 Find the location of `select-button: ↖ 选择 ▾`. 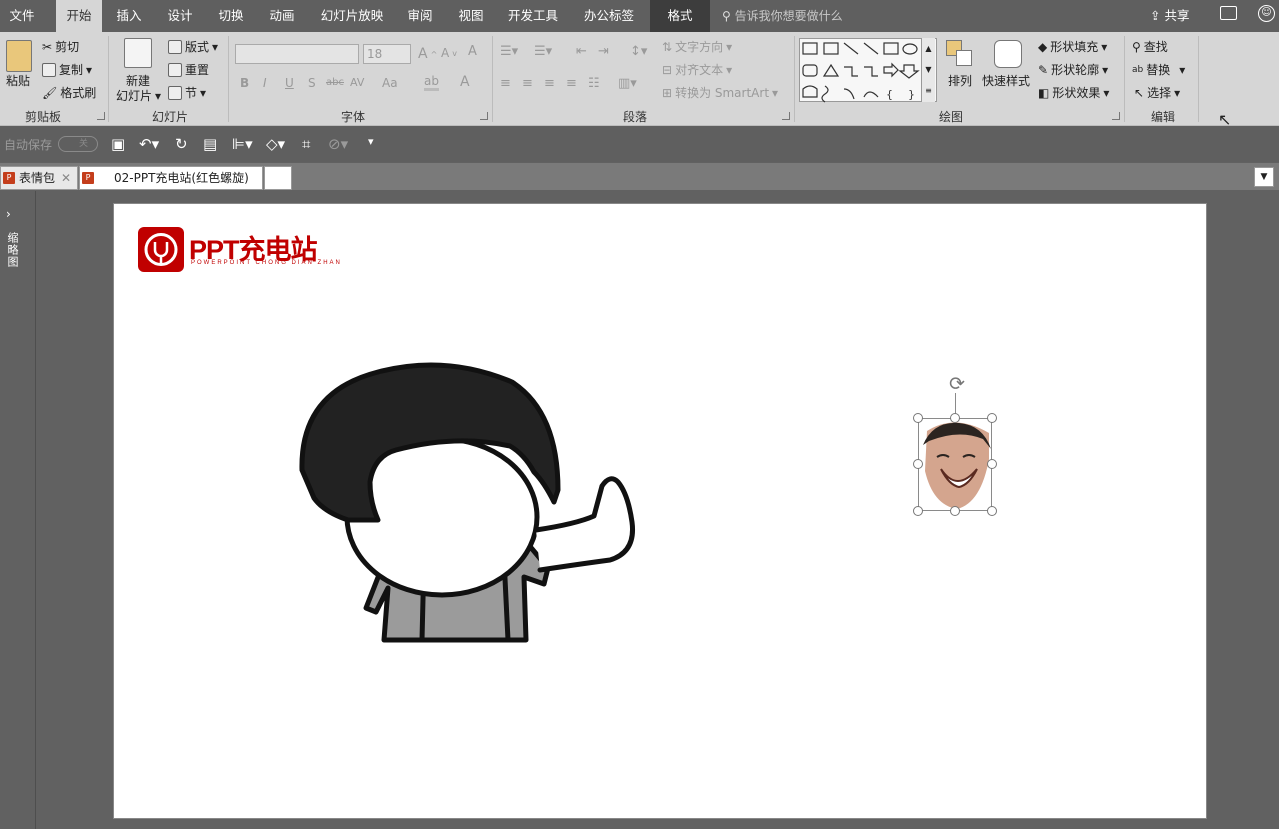

select-button: ↖ 选择 ▾ is located at coordinates (1157, 92).